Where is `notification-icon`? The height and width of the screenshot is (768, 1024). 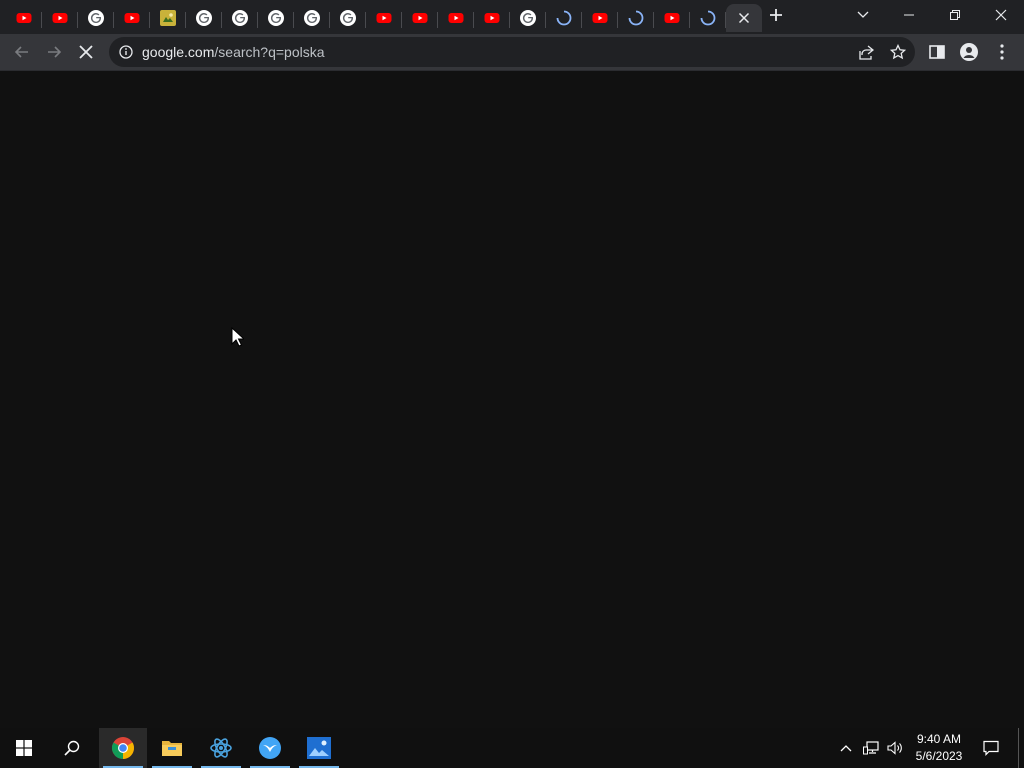 notification-icon is located at coordinates (991, 748).